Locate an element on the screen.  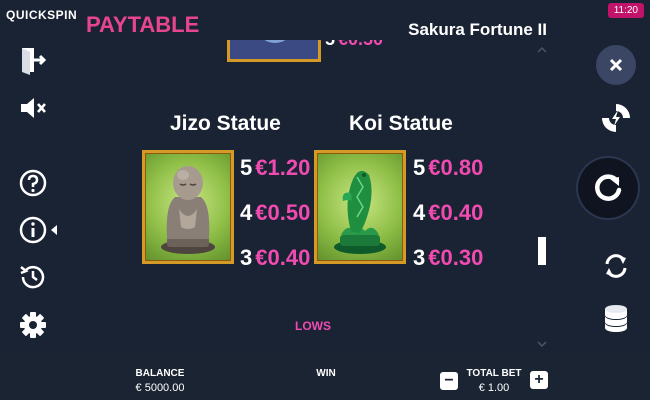
spin-icon is located at coordinates (608, 187).